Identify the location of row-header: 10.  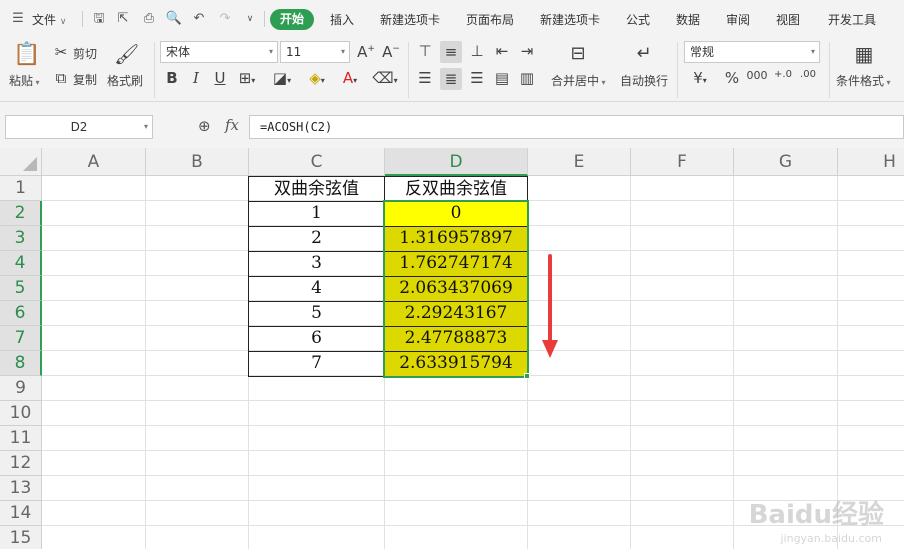
(21, 413).